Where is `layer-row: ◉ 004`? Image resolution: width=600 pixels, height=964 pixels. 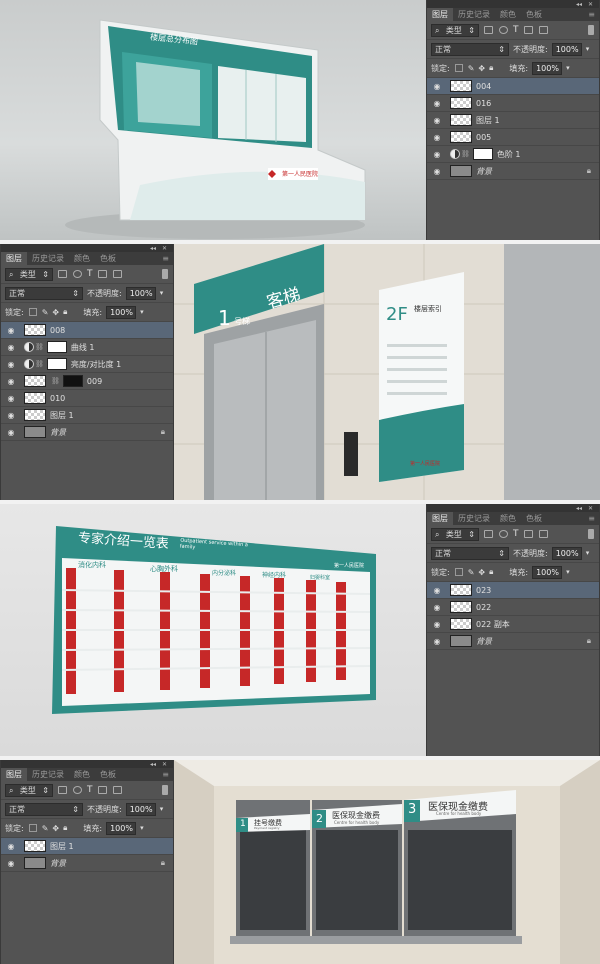 layer-row: ◉ 004 is located at coordinates (513, 86).